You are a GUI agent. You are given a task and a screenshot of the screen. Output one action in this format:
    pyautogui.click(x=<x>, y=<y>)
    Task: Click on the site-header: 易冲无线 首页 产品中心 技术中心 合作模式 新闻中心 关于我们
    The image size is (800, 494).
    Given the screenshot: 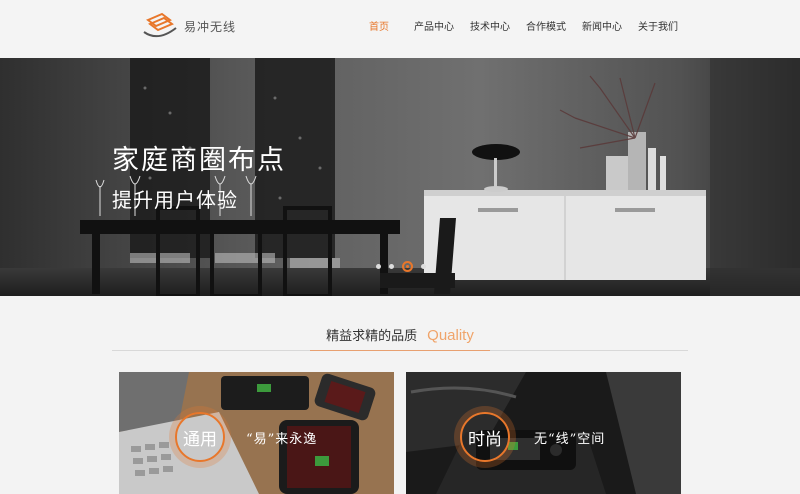 What is the action you would take?
    pyautogui.click(x=400, y=29)
    